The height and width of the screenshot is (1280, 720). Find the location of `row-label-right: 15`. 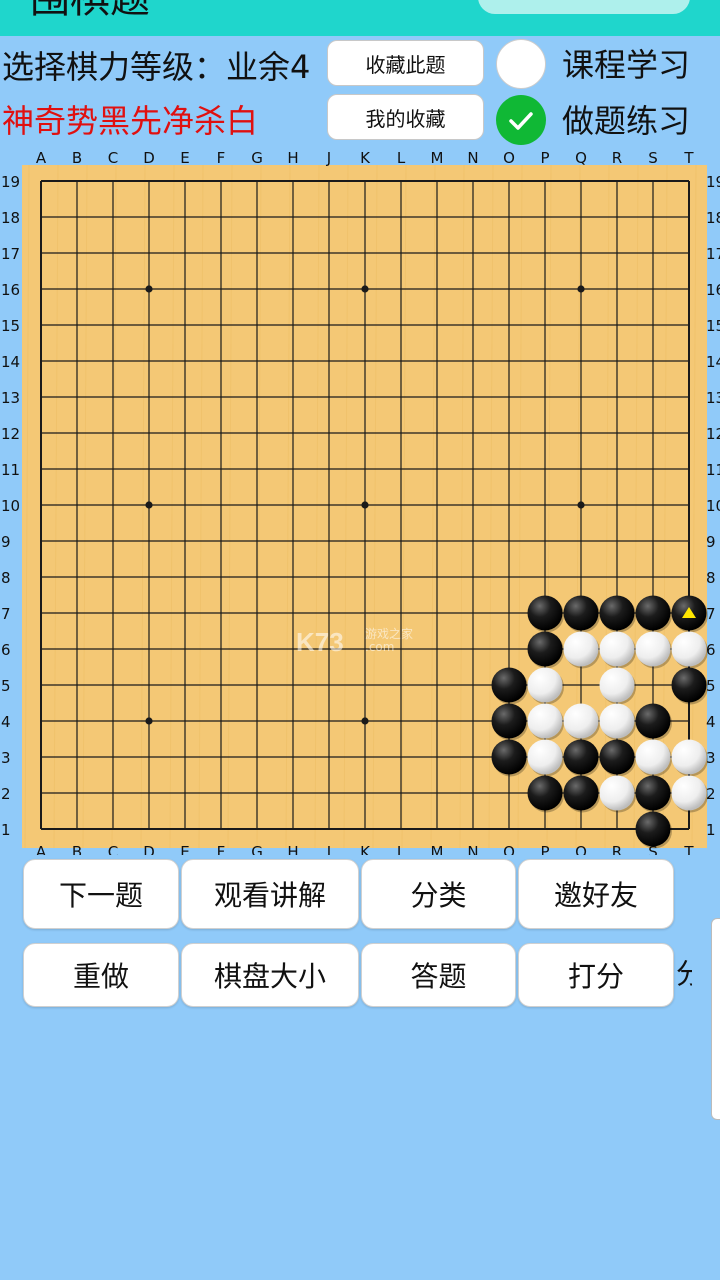

row-label-right: 15 is located at coordinates (713, 326).